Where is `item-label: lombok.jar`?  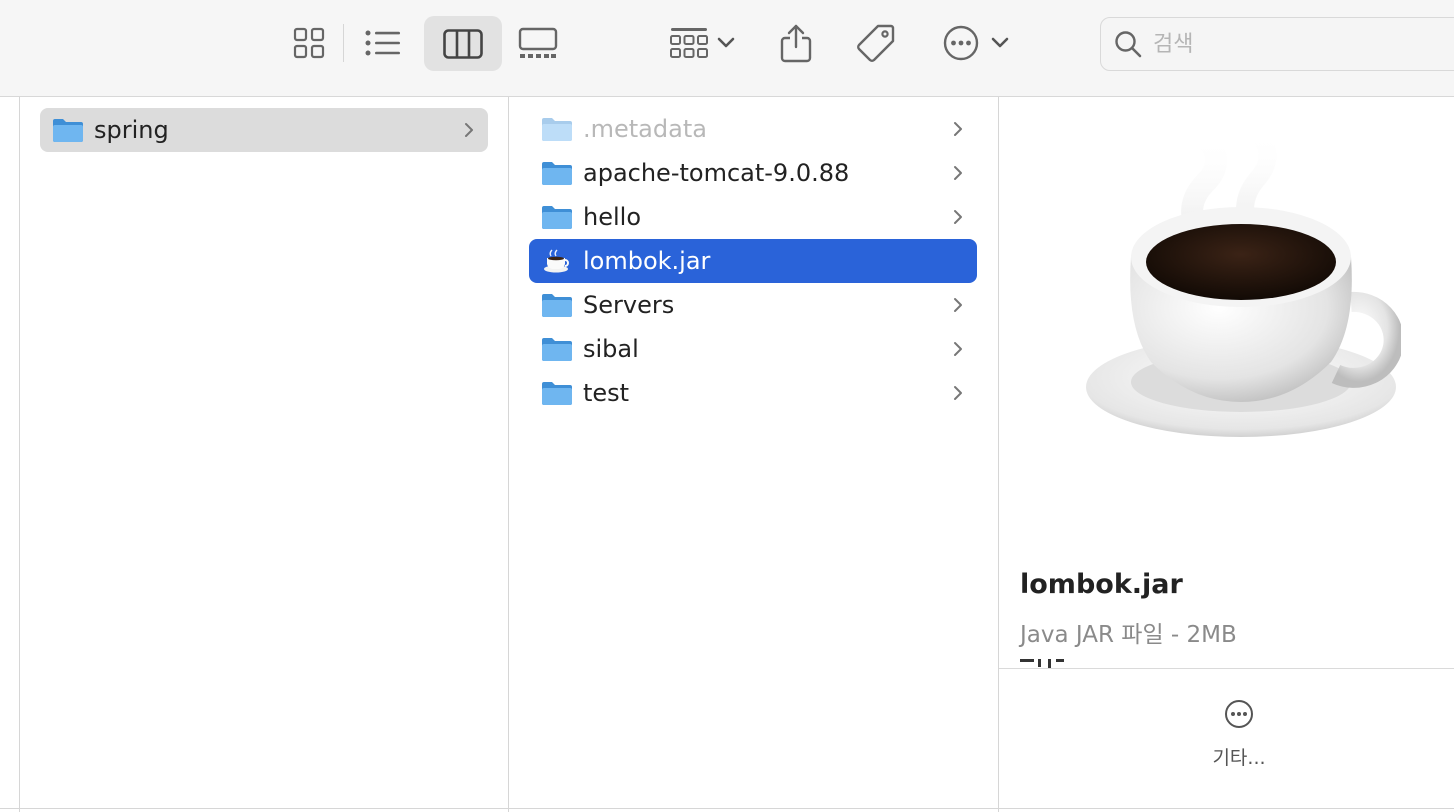 item-label: lombok.jar is located at coordinates (647, 261).